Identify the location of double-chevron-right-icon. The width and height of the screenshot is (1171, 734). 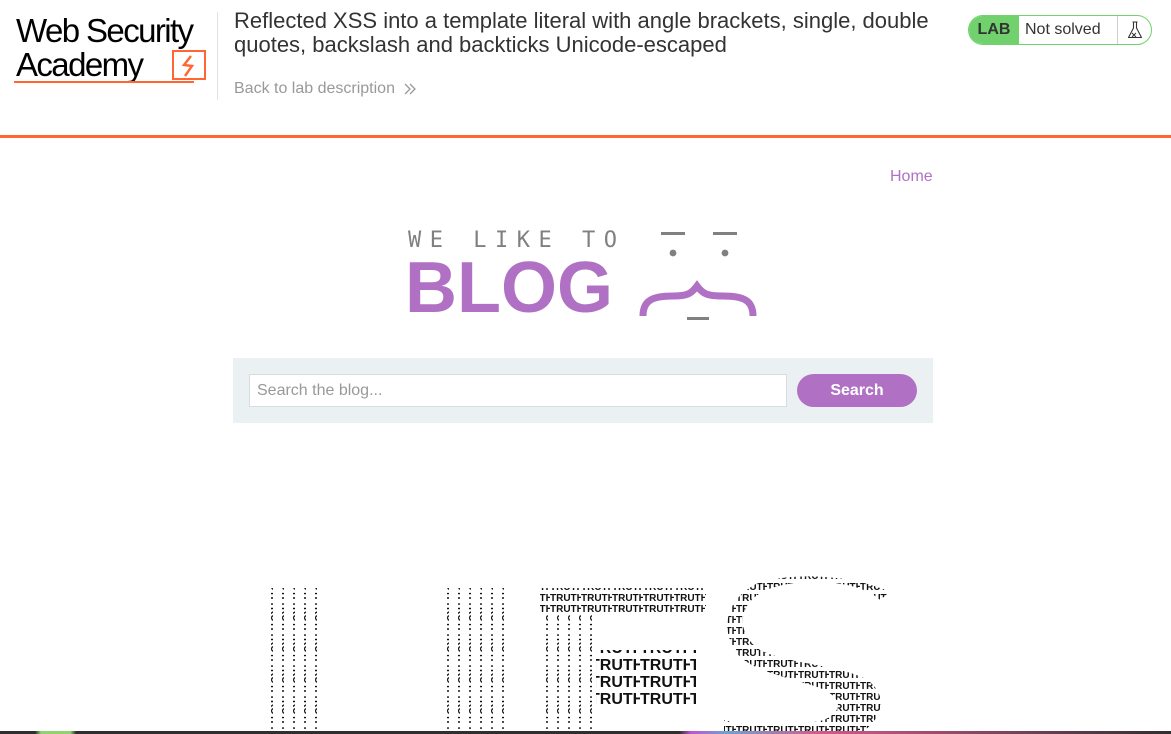
(410, 89).